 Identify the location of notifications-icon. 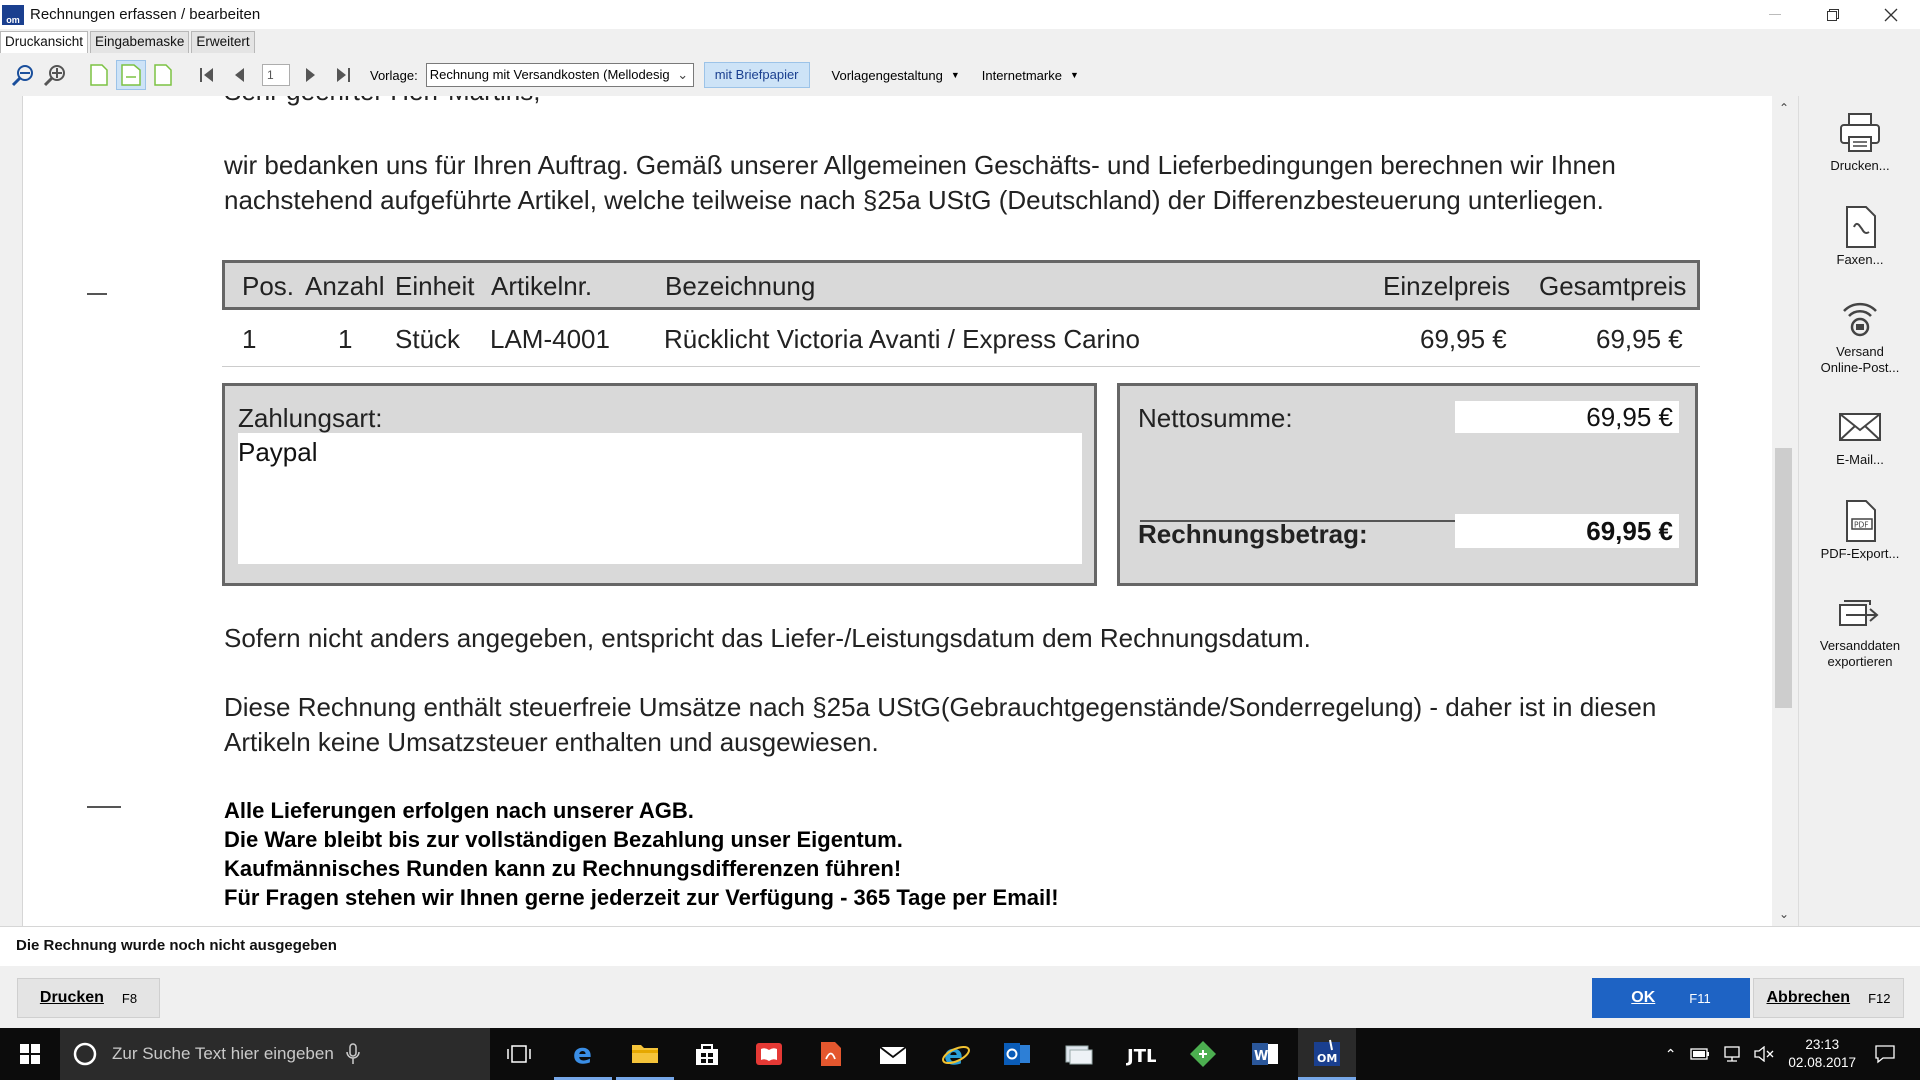
(1885, 1054).